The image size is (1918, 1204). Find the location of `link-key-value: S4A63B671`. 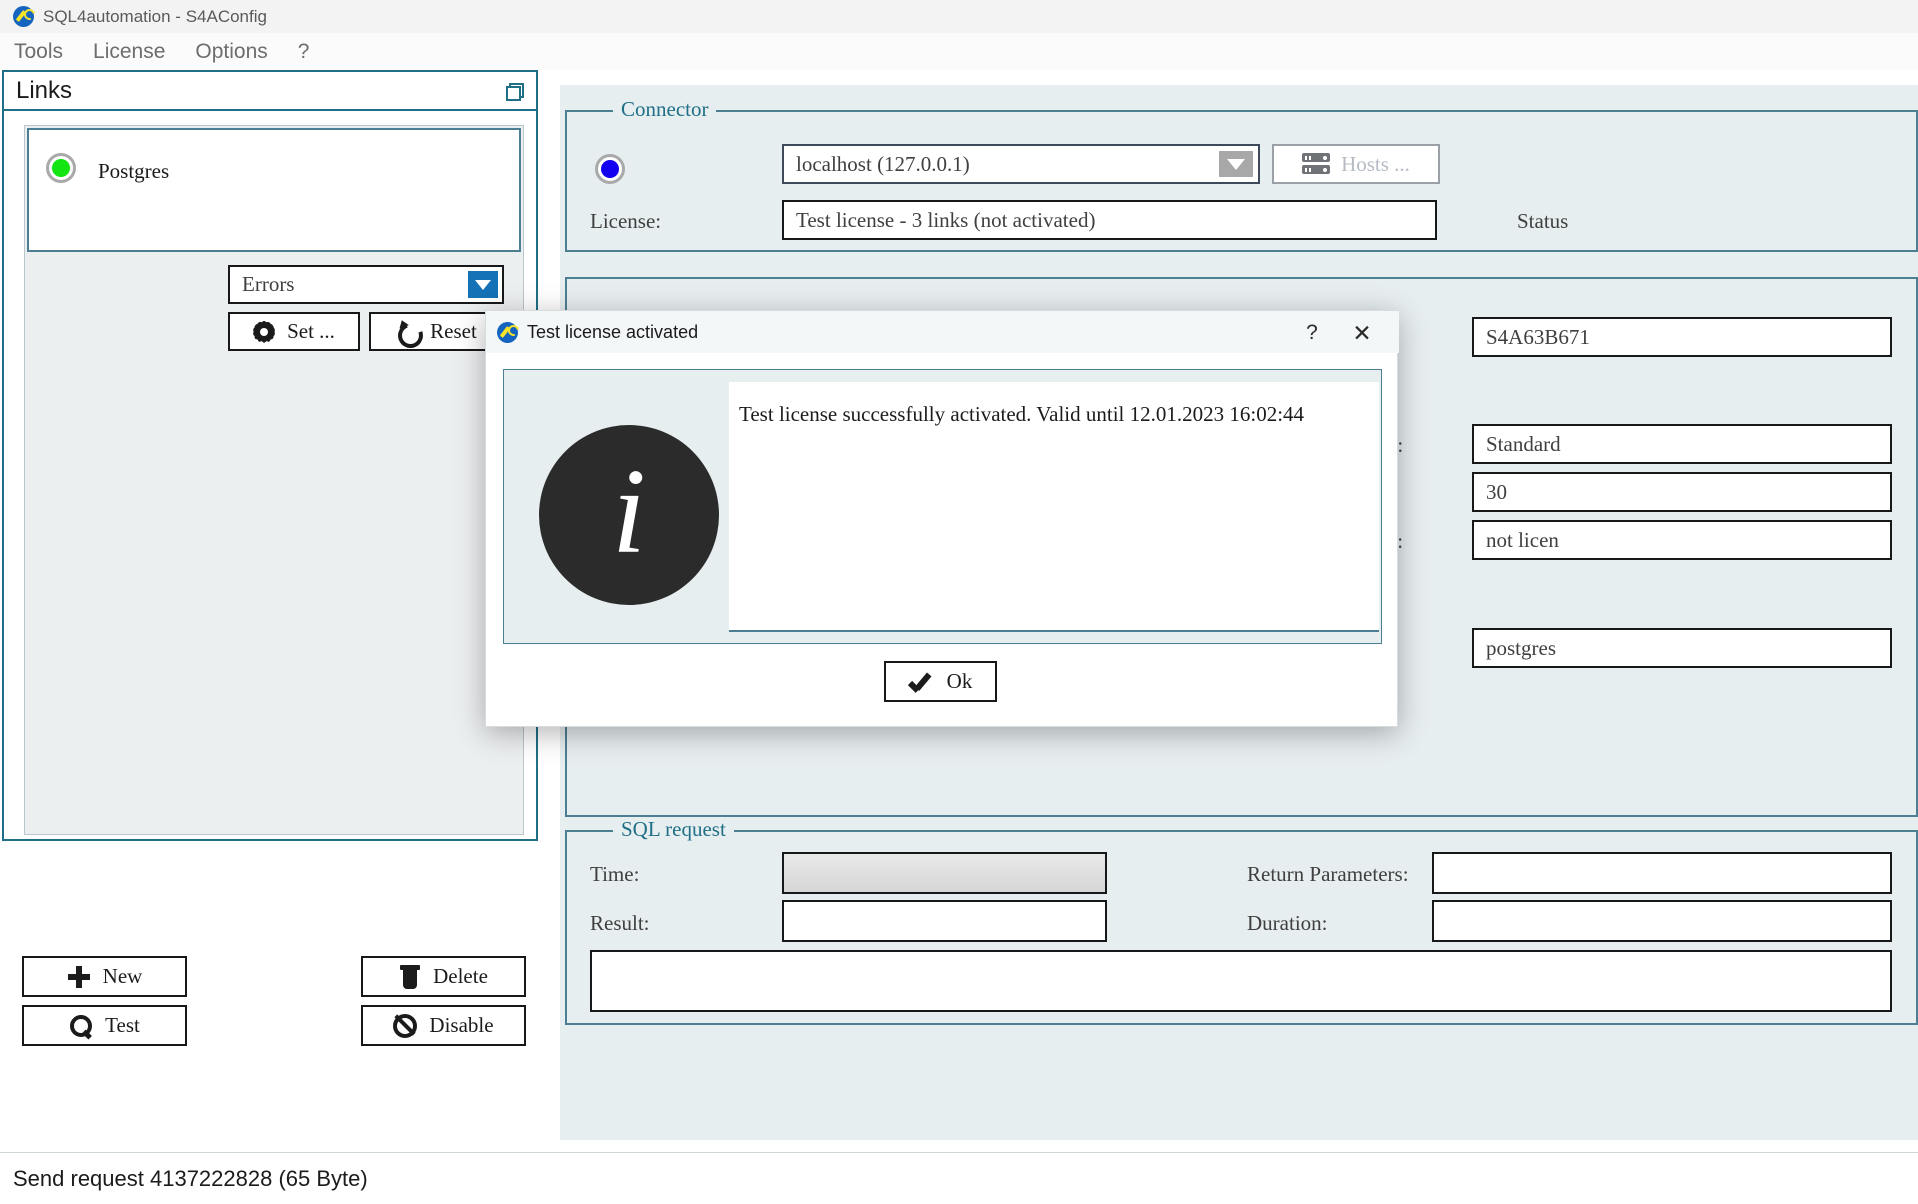

link-key-value: S4A63B671 is located at coordinates (1538, 336).